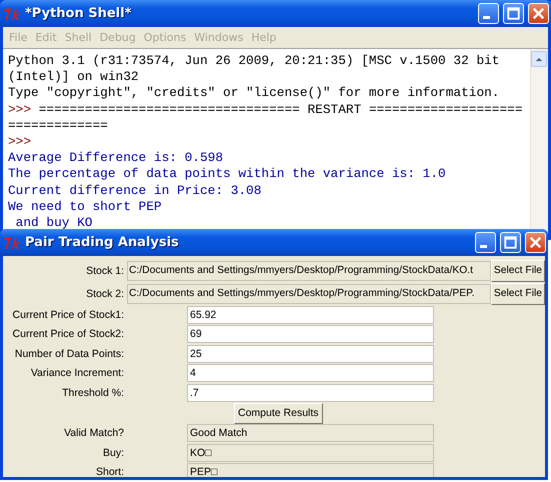 The width and height of the screenshot is (551, 482). What do you see at coordinates (254, 92) in the screenshot?
I see `shell-line: Type "copyright", "credits" or "license()" for more information.` at bounding box center [254, 92].